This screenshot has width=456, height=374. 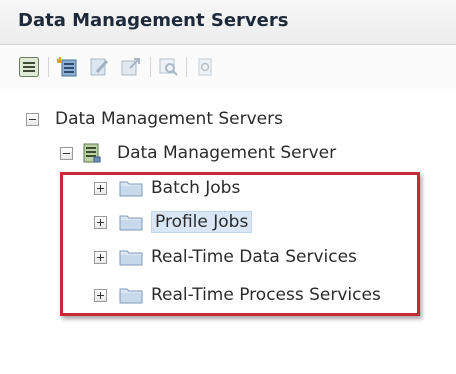 What do you see at coordinates (92, 153) in the screenshot?
I see `server-icon` at bounding box center [92, 153].